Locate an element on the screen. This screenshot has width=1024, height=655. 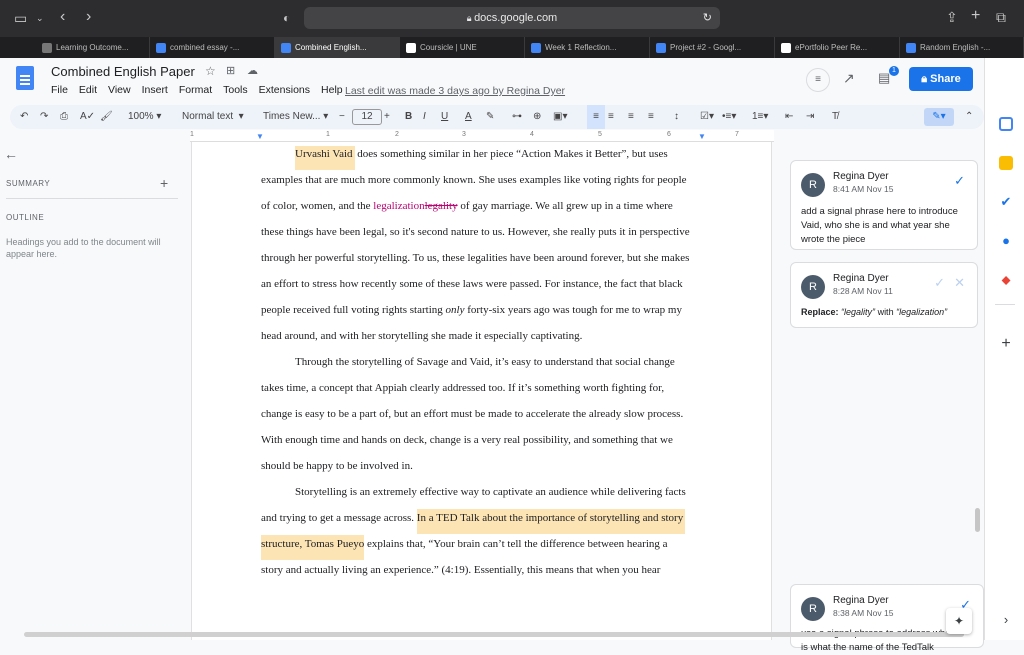
contacts-icon: ● is located at coordinates (1006, 241).